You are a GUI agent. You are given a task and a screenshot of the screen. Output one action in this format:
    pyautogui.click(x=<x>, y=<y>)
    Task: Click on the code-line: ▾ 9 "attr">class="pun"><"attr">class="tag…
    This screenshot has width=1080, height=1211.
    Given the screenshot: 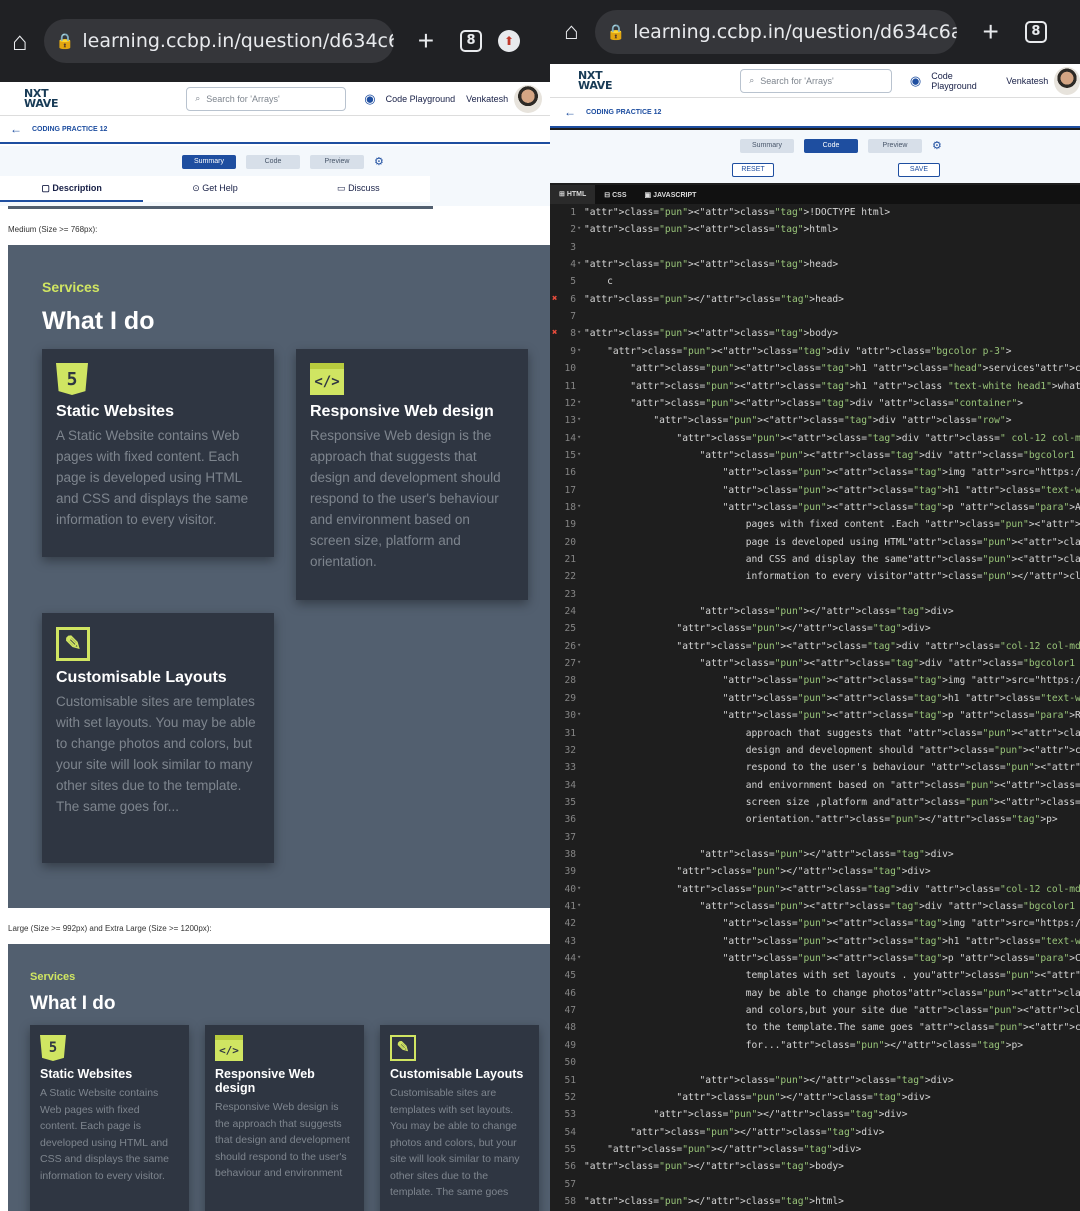 What is the action you would take?
    pyautogui.click(x=815, y=354)
    